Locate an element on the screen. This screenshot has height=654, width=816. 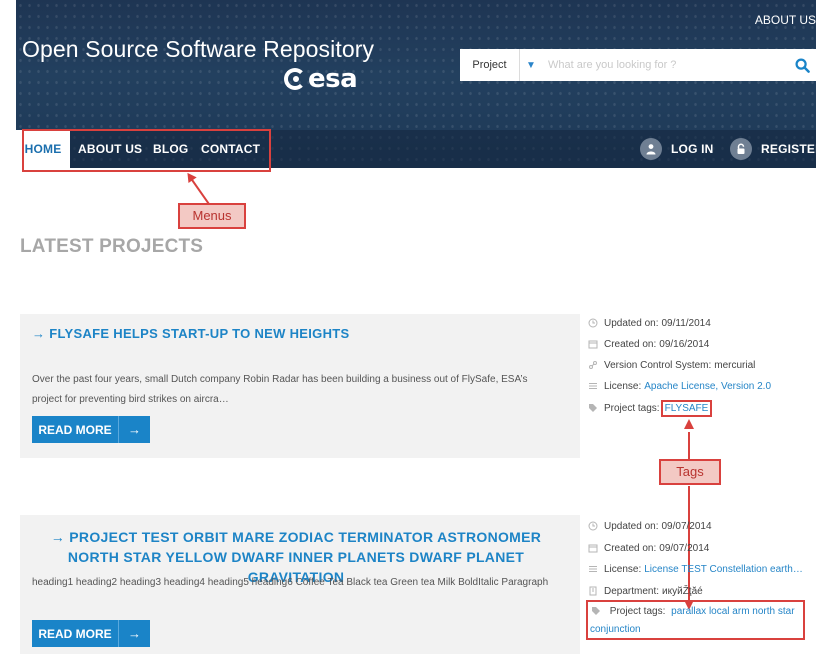
search-category-select: Project is located at coordinates (490, 65).